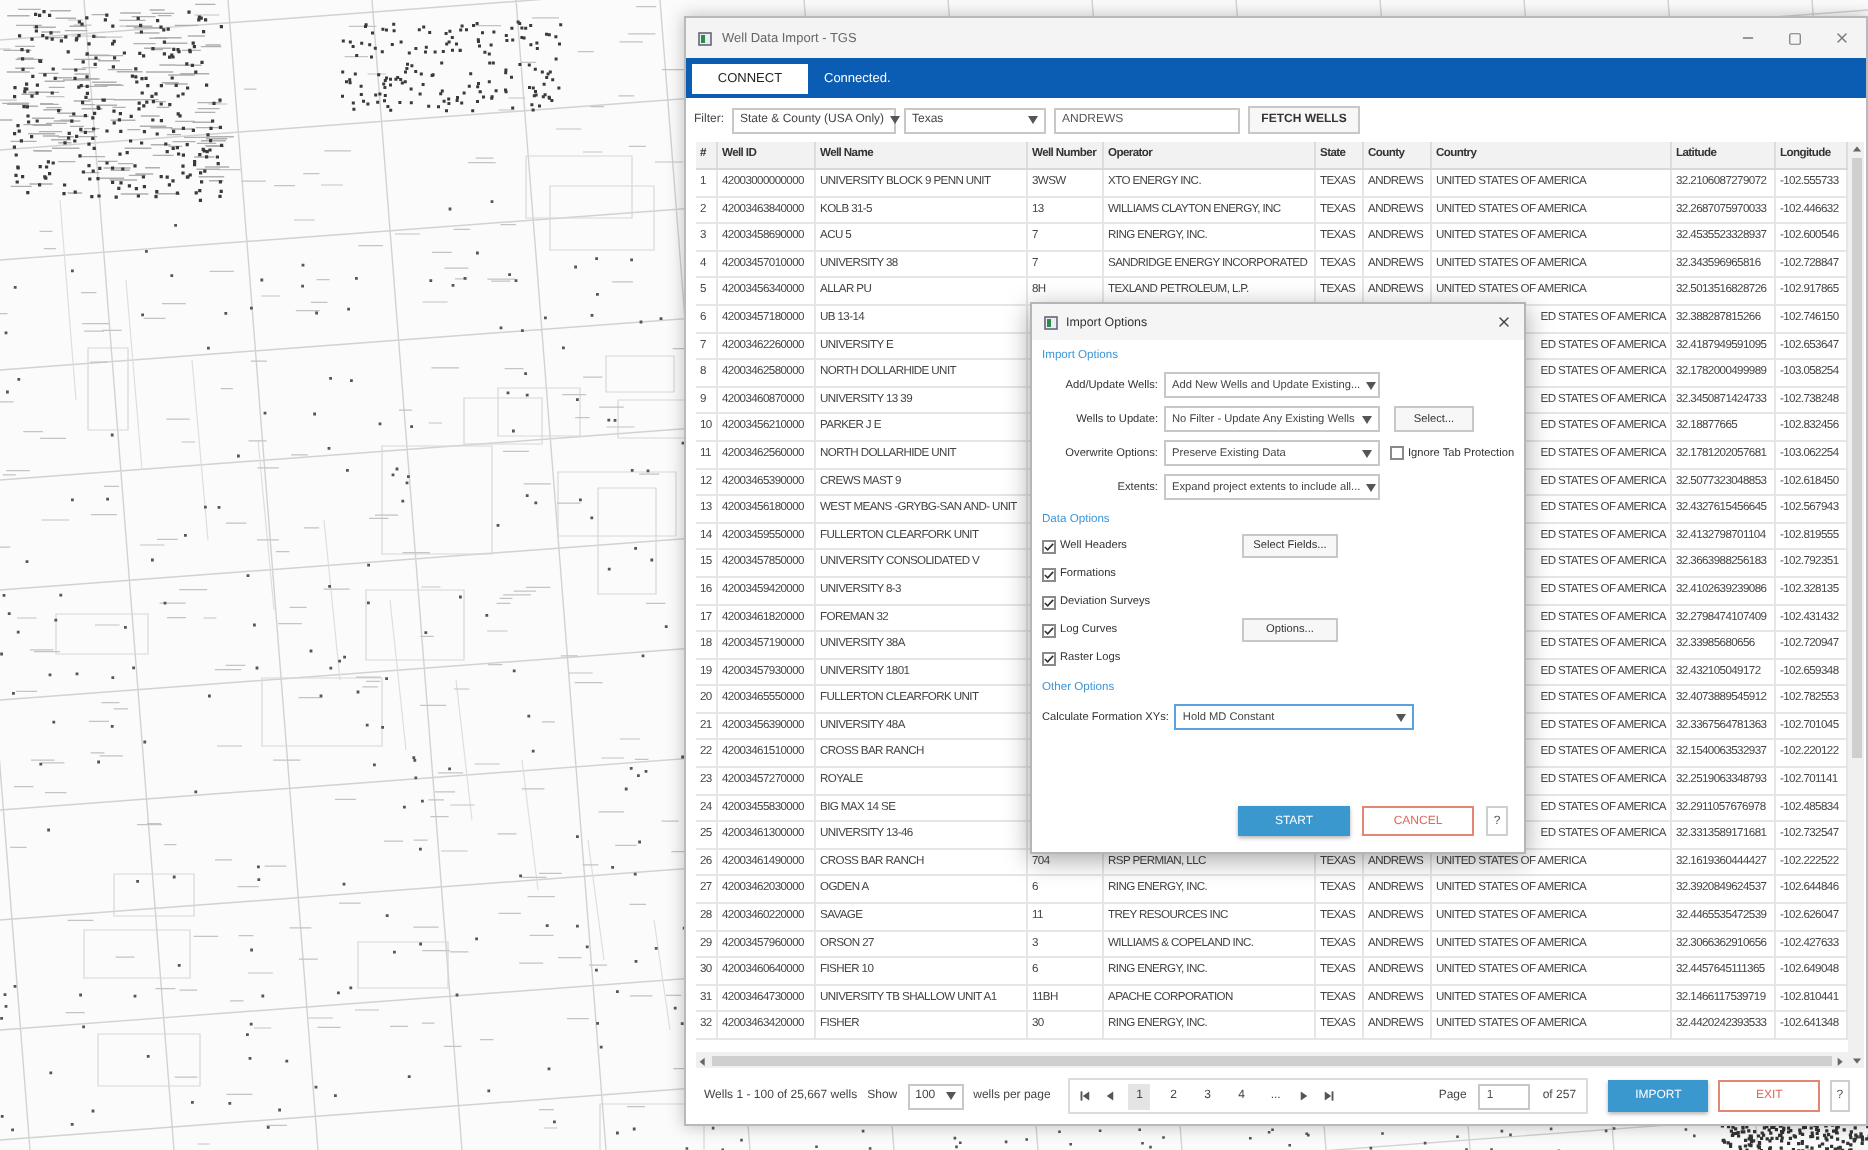 The width and height of the screenshot is (1868, 1150). I want to click on scroll-left-icon, so click(703, 1060).